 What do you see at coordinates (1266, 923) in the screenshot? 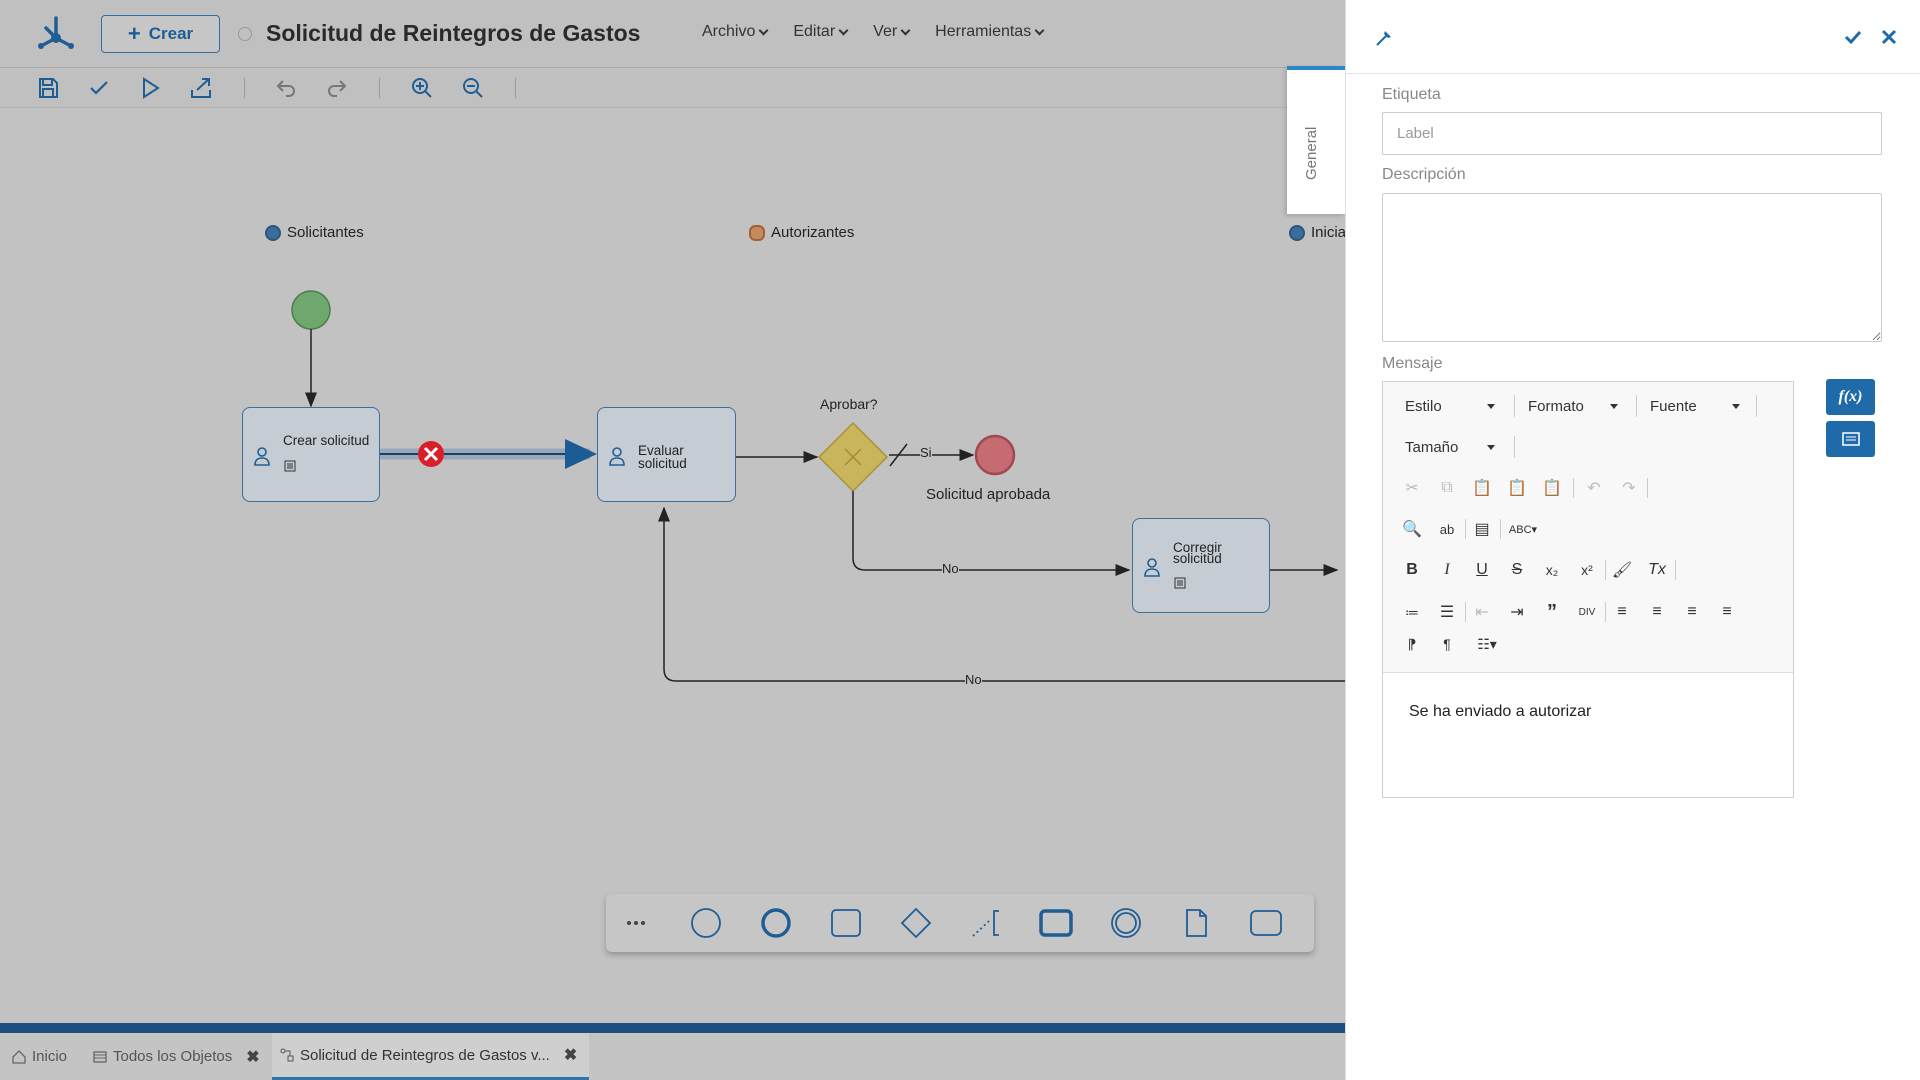
I see `group-shape-icon` at bounding box center [1266, 923].